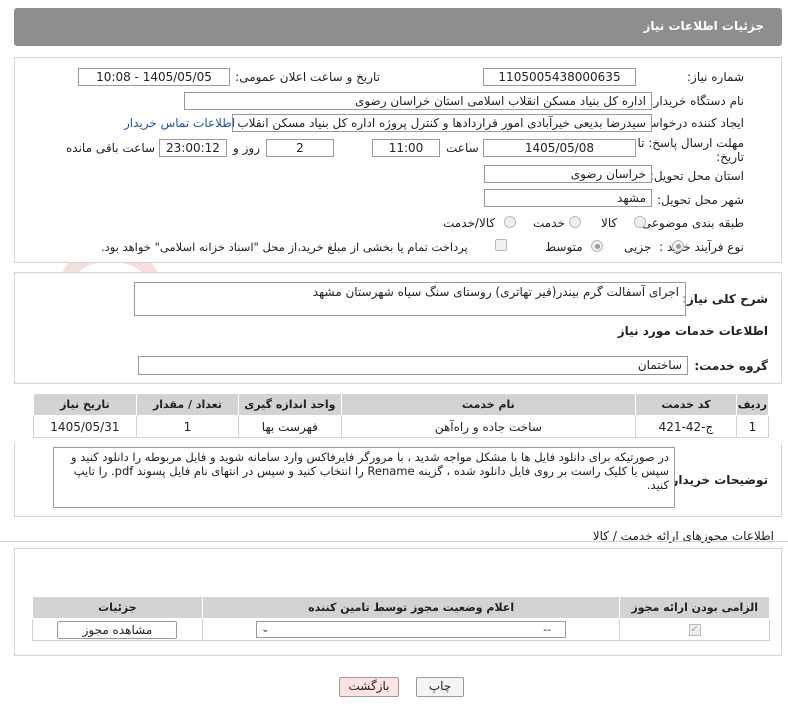  I want to click on category-option-goods: کالا, so click(609, 223).